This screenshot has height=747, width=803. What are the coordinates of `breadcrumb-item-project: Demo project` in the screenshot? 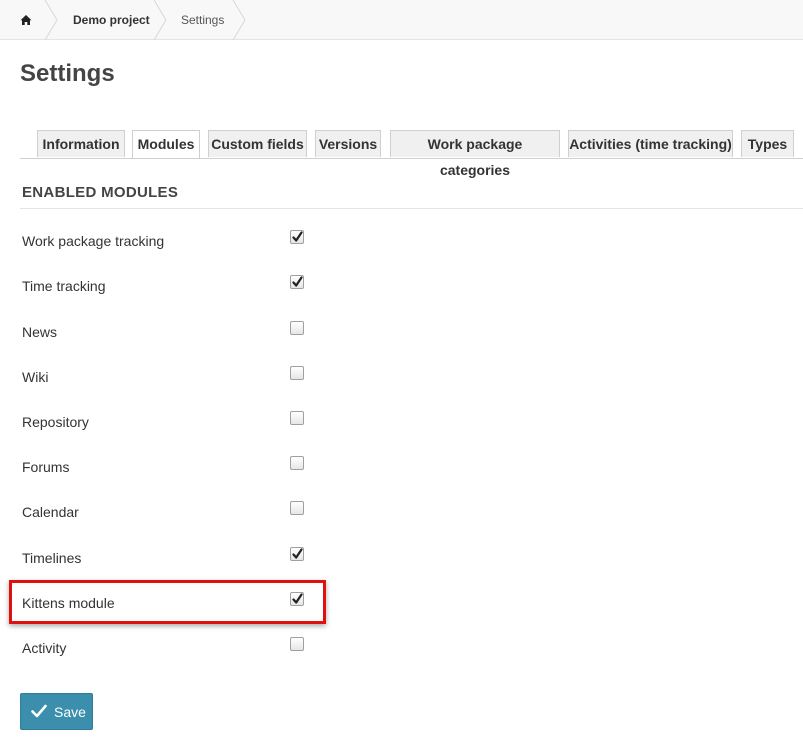 It's located at (111, 20).